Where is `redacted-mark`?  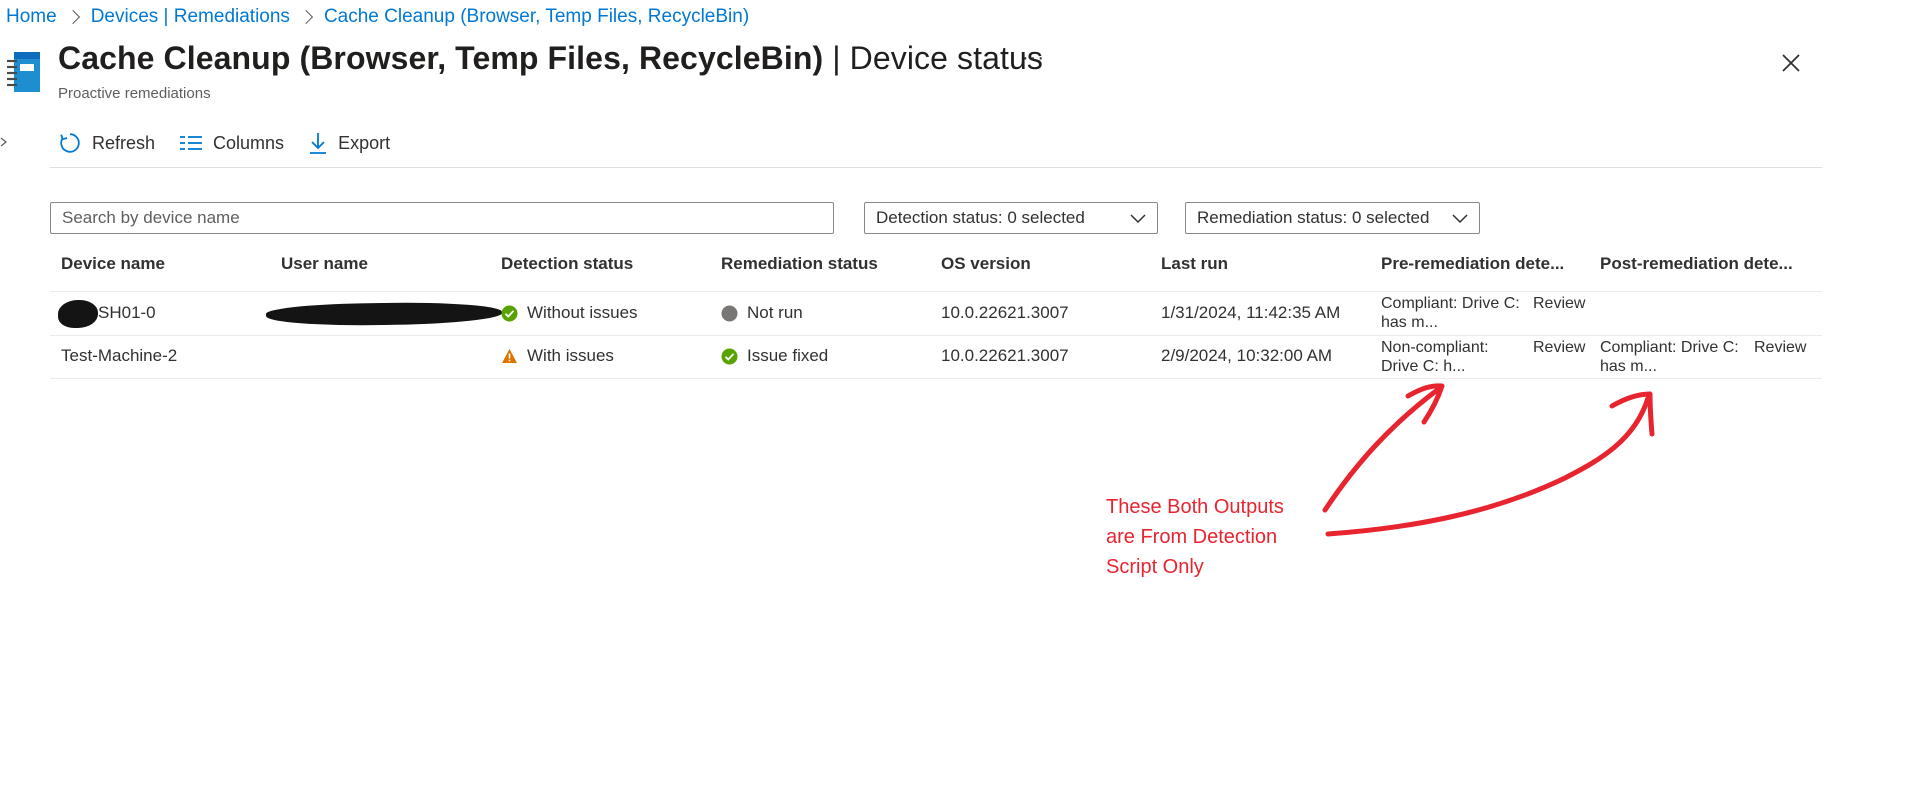 redacted-mark is located at coordinates (78, 314).